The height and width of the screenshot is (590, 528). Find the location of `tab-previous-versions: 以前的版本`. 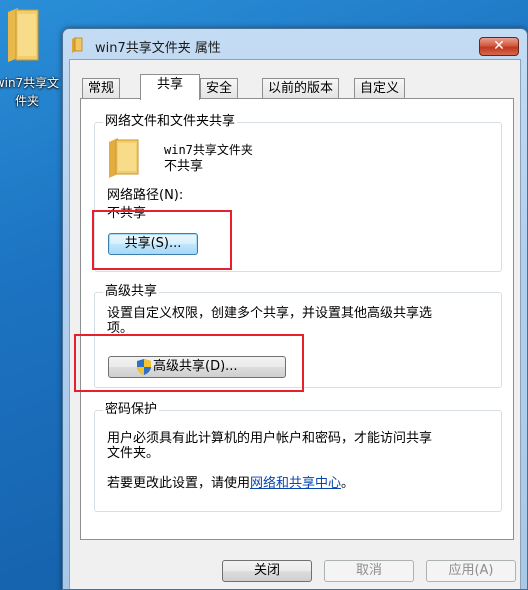

tab-previous-versions: 以前的版本 is located at coordinates (301, 88).